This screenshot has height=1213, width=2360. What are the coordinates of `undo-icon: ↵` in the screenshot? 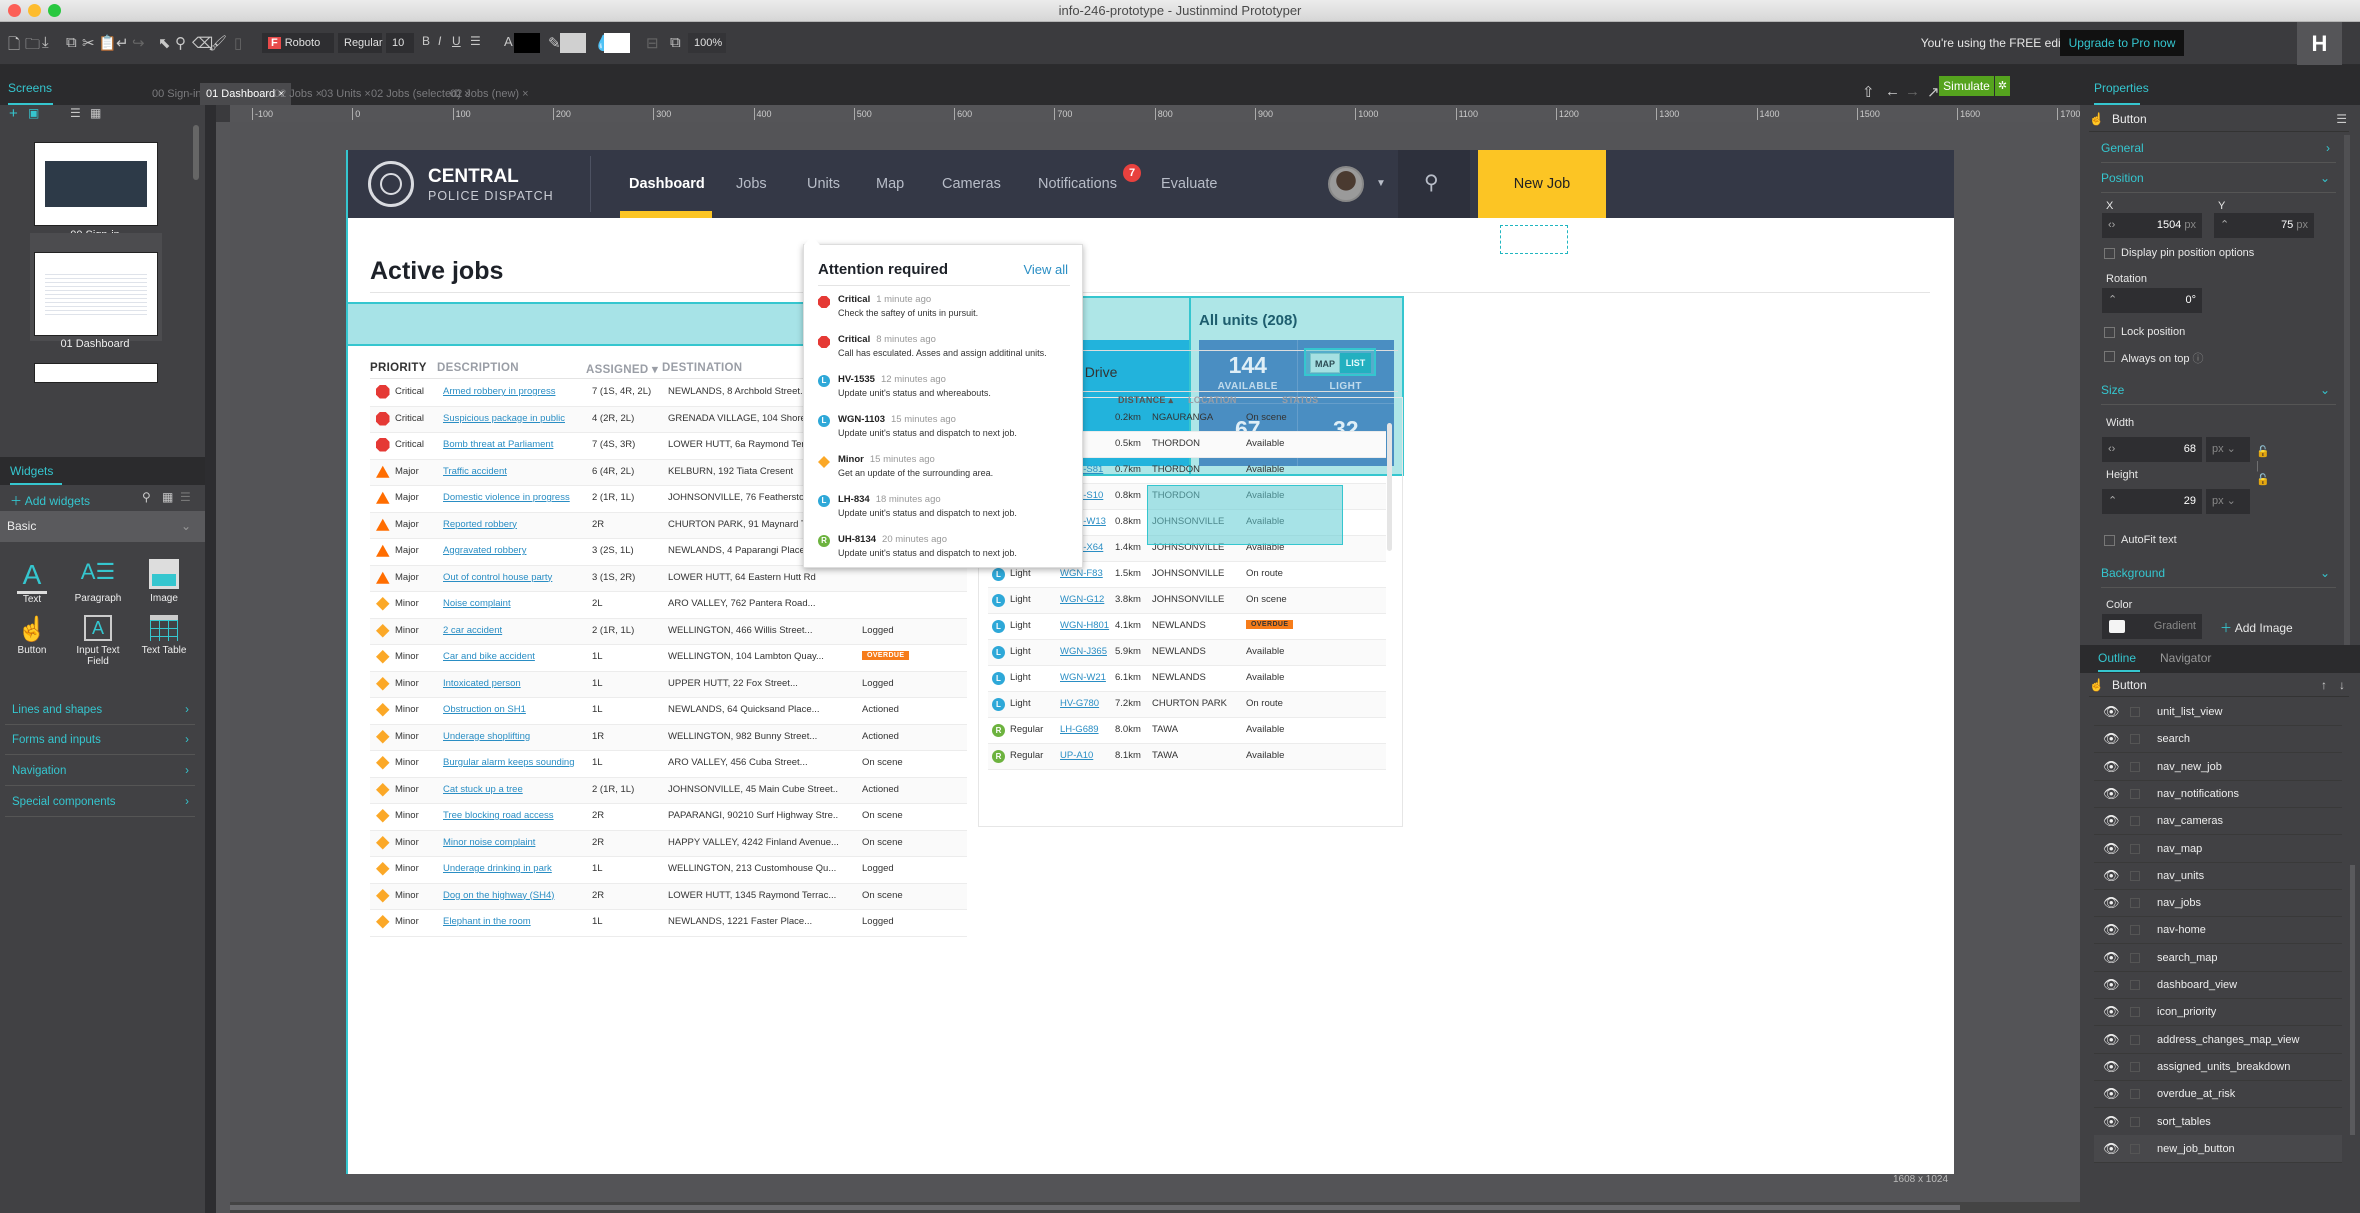 It's located at (122, 43).